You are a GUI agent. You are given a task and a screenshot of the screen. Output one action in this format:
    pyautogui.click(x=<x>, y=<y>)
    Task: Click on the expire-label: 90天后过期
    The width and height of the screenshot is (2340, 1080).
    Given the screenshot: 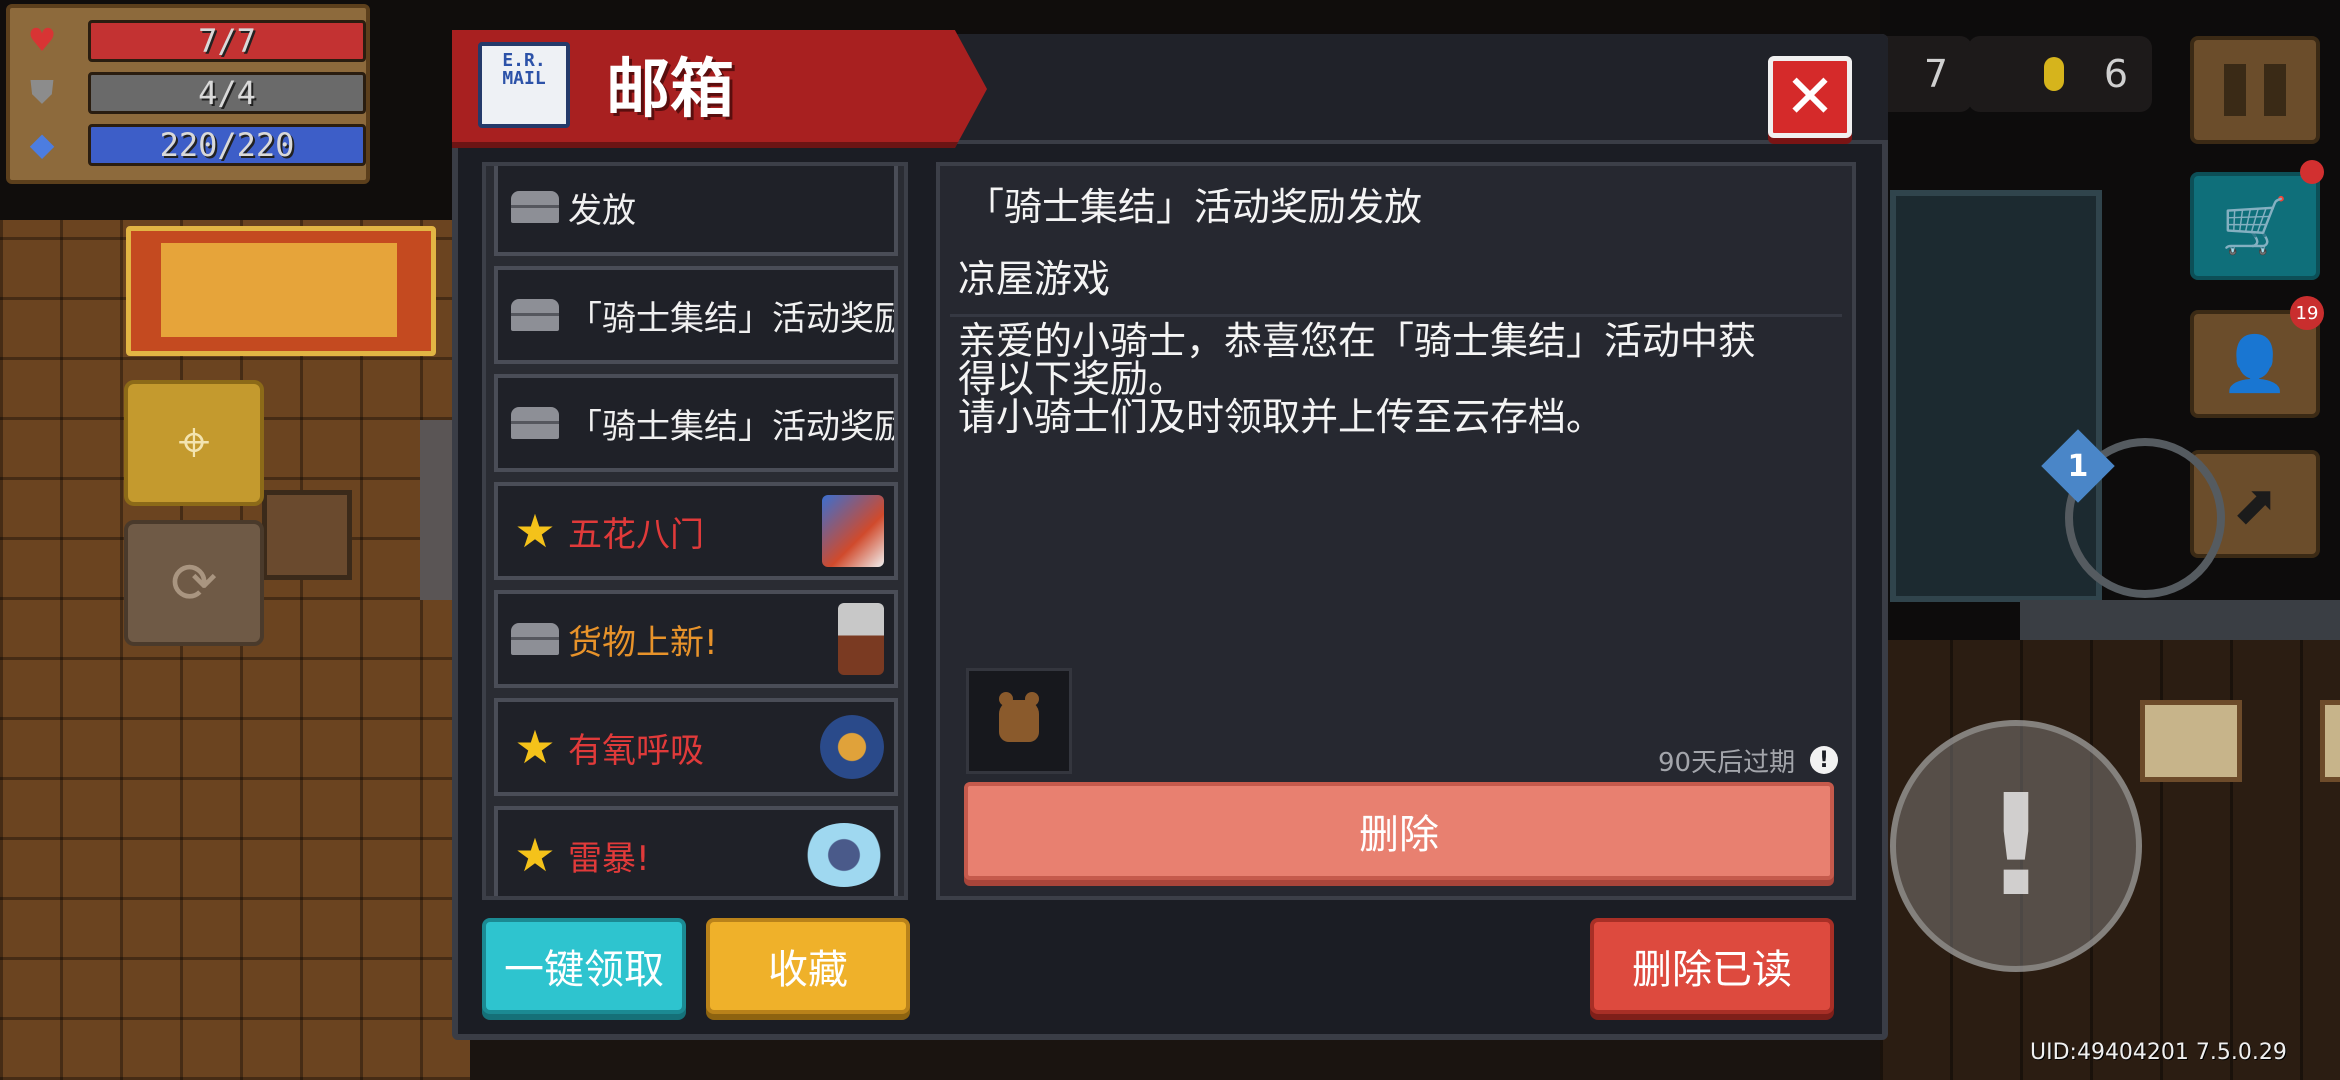 What is the action you would take?
    pyautogui.click(x=1727, y=763)
    